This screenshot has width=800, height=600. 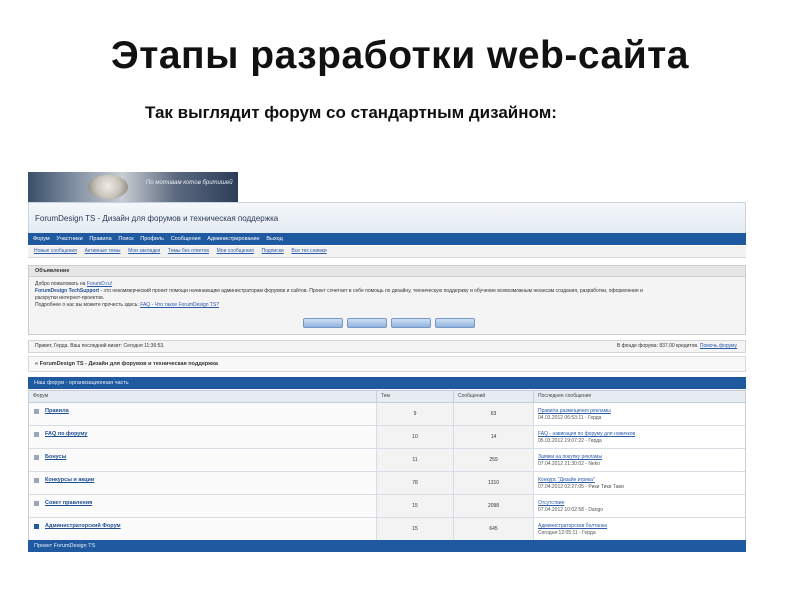 I want to click on forum-name-link: Правила, so click(x=57, y=411).